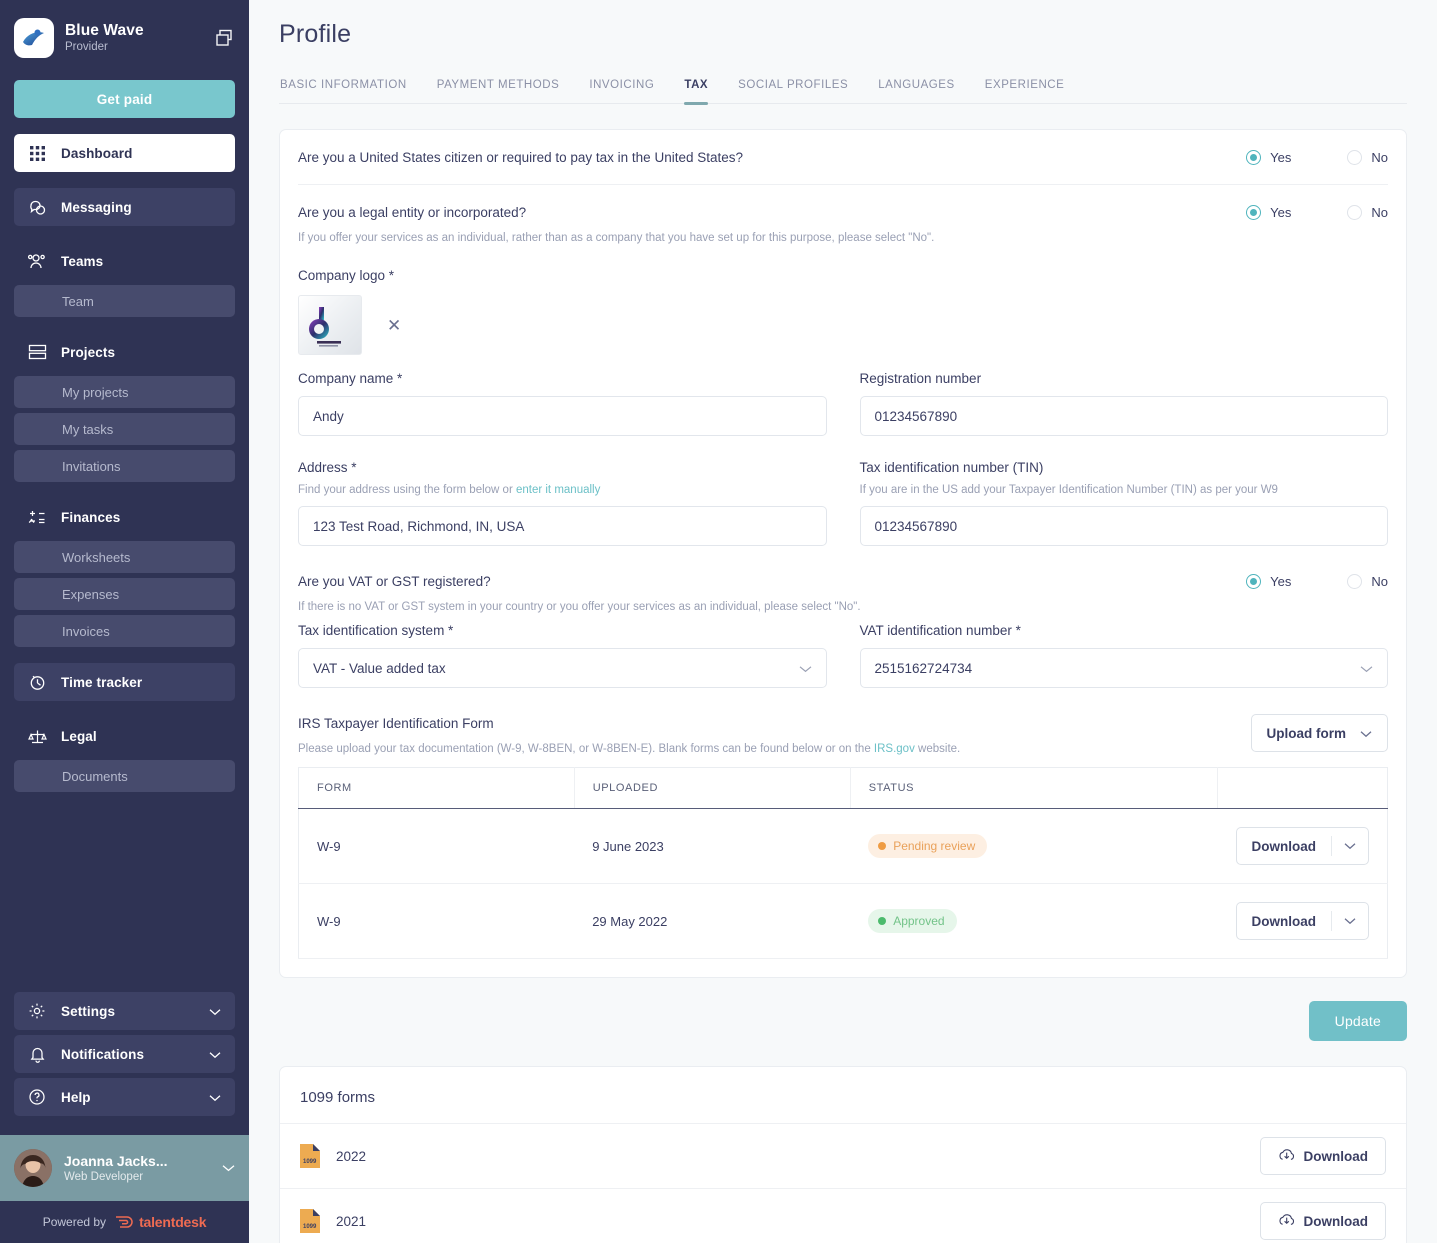  What do you see at coordinates (894, 749) in the screenshot?
I see `irs-gov-link: IRS.gov` at bounding box center [894, 749].